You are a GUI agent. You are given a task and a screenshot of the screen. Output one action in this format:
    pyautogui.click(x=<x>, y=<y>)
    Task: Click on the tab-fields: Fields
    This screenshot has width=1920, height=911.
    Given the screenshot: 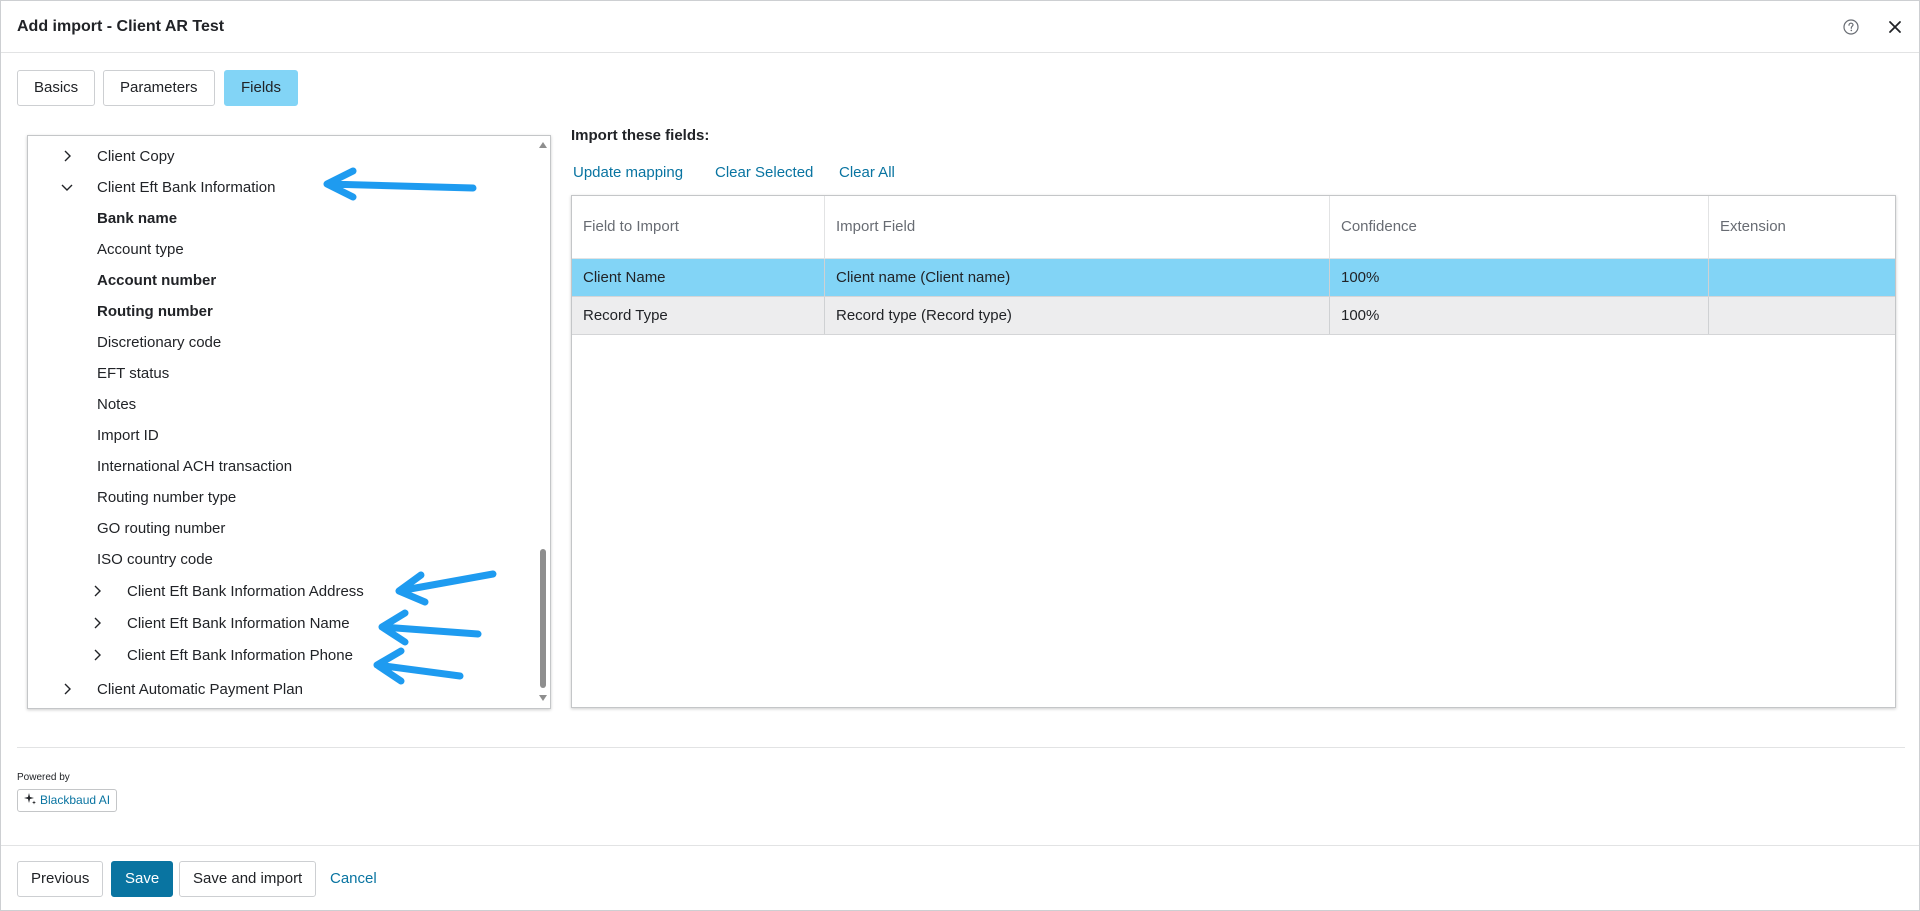 What is the action you would take?
    pyautogui.click(x=261, y=88)
    